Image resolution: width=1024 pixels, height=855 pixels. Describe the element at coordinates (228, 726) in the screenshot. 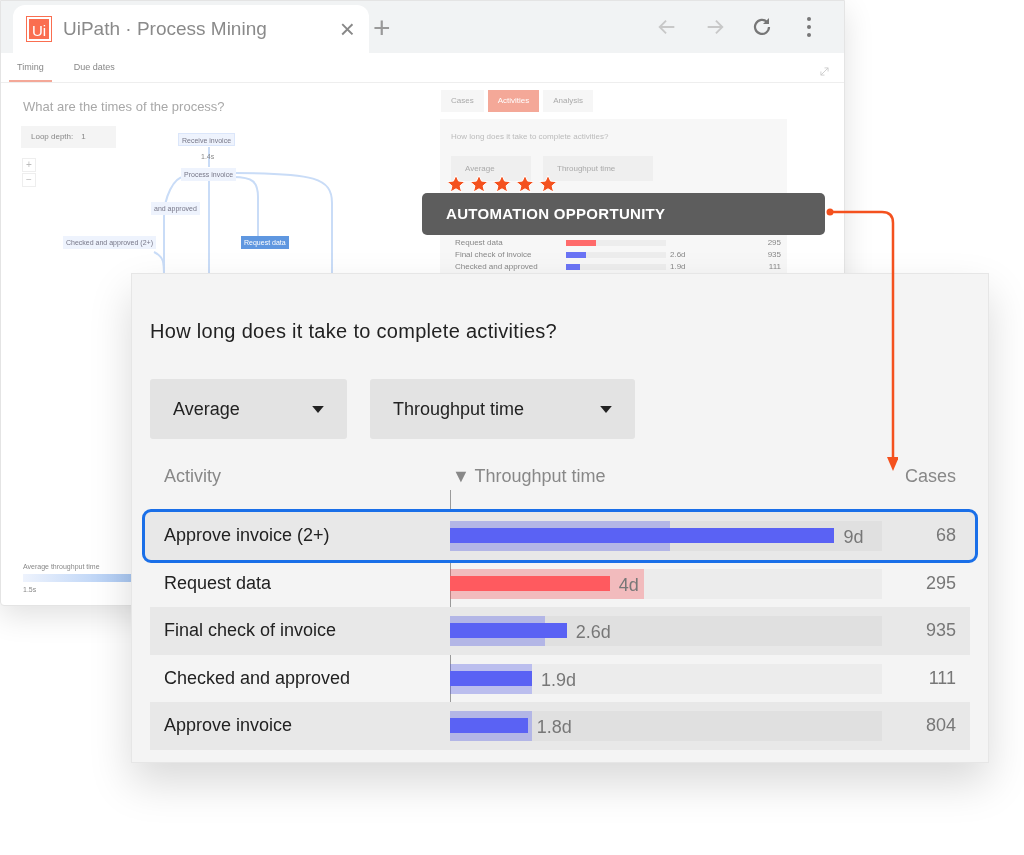

I see `activity-name: Approve invoice` at that location.